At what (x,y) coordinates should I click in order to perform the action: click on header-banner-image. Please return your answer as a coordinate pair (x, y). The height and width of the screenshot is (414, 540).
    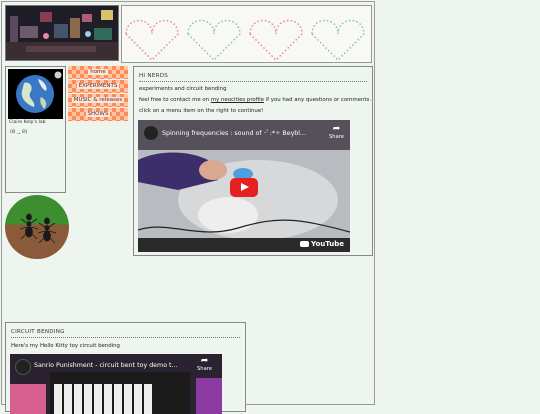
    Looking at the image, I should click on (62, 33).